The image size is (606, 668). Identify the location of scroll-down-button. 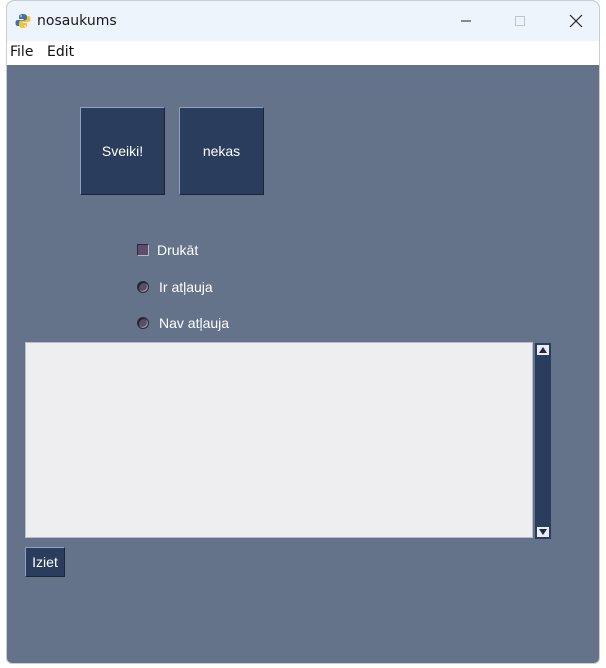
(543, 532).